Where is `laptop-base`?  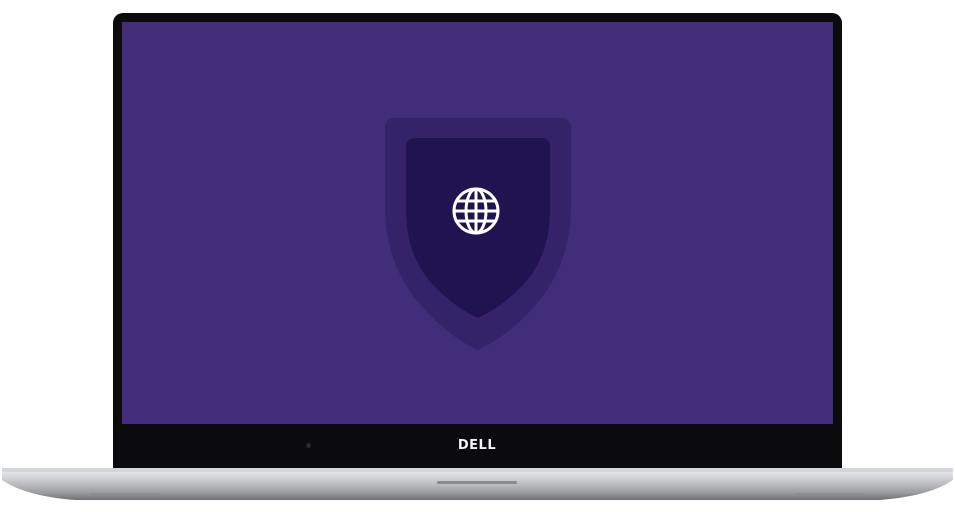 laptop-base is located at coordinates (477, 484).